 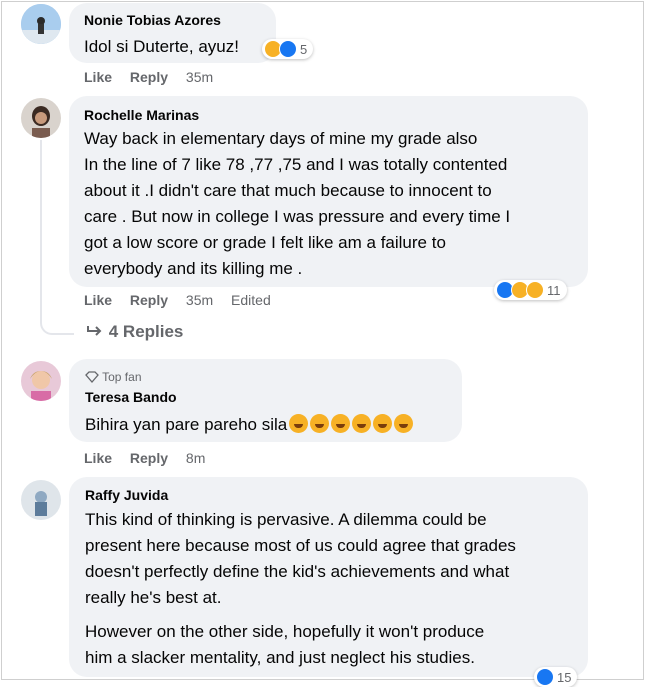 What do you see at coordinates (177, 300) in the screenshot?
I see `comment-actions: Like Reply 35m Edited` at bounding box center [177, 300].